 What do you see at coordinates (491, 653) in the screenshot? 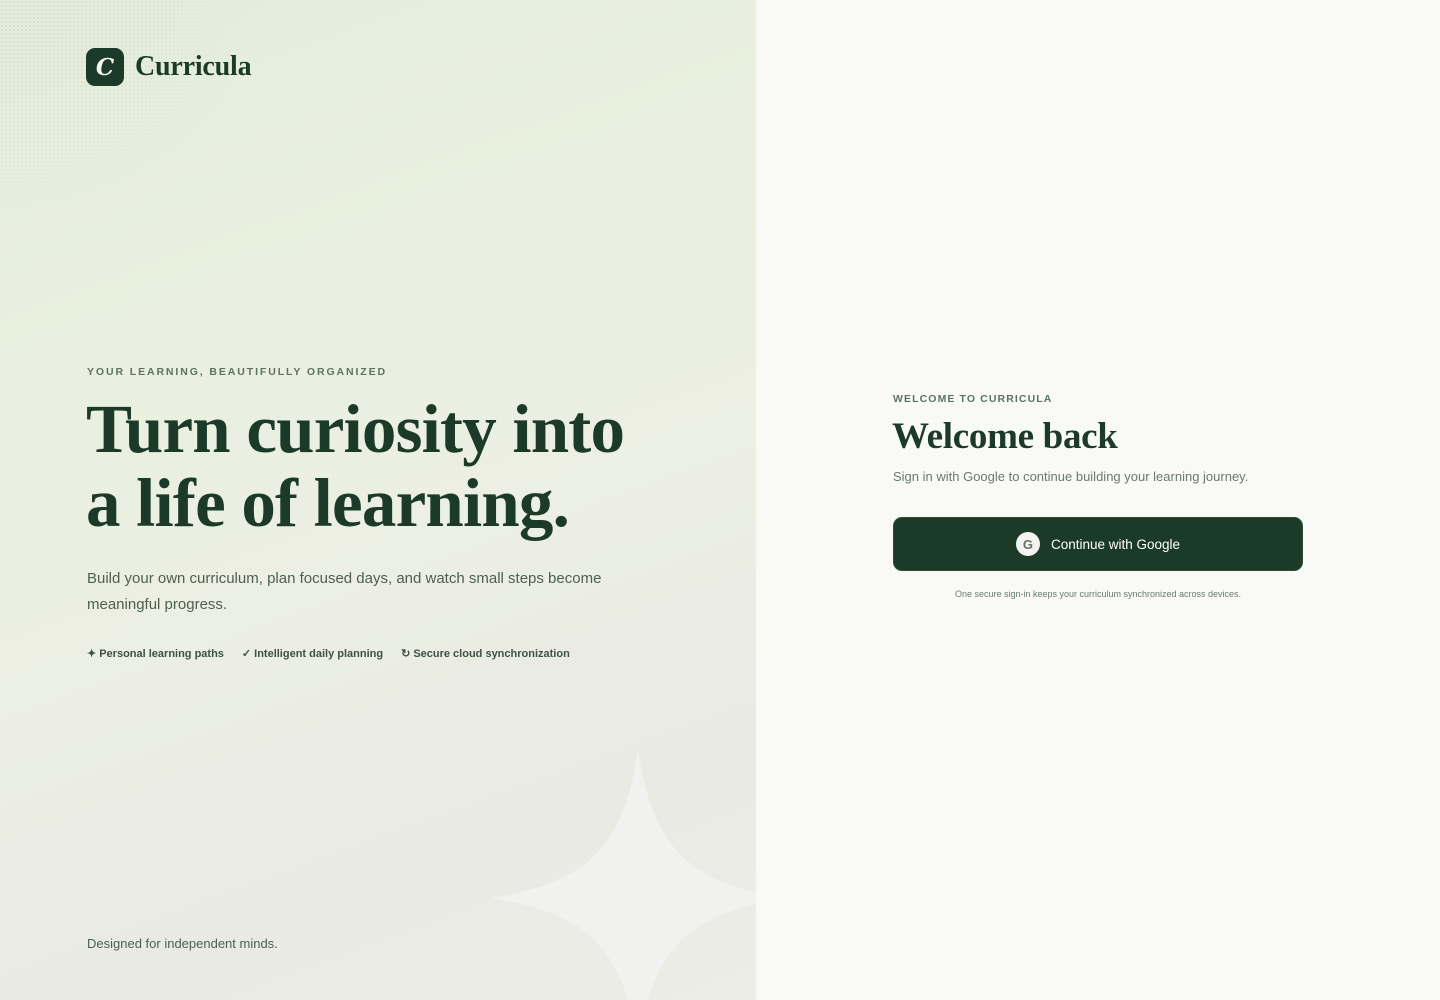
I see `feature-label: Secure cloud synchronization` at bounding box center [491, 653].